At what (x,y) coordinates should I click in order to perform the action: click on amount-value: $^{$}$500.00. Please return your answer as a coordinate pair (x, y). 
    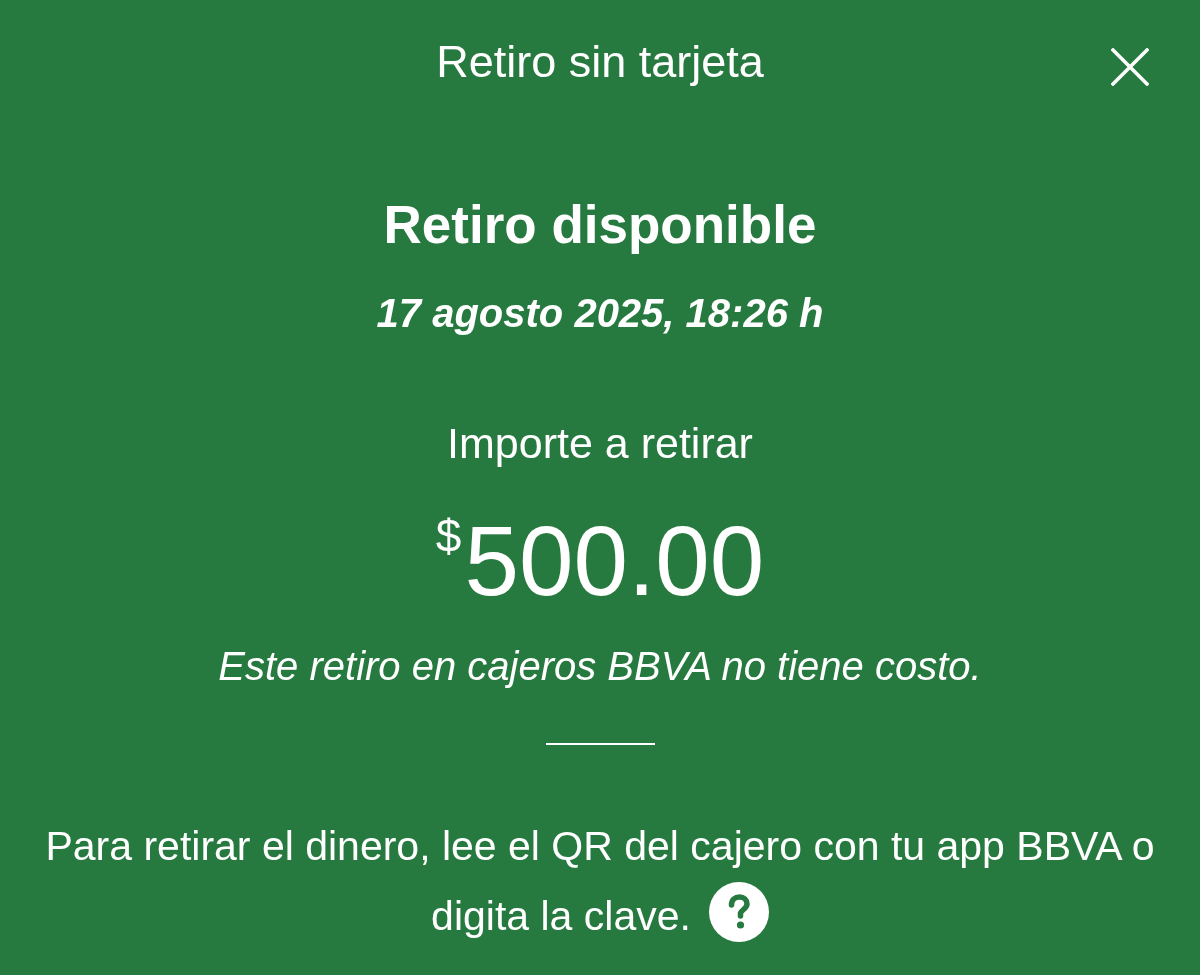
    Looking at the image, I should click on (600, 562).